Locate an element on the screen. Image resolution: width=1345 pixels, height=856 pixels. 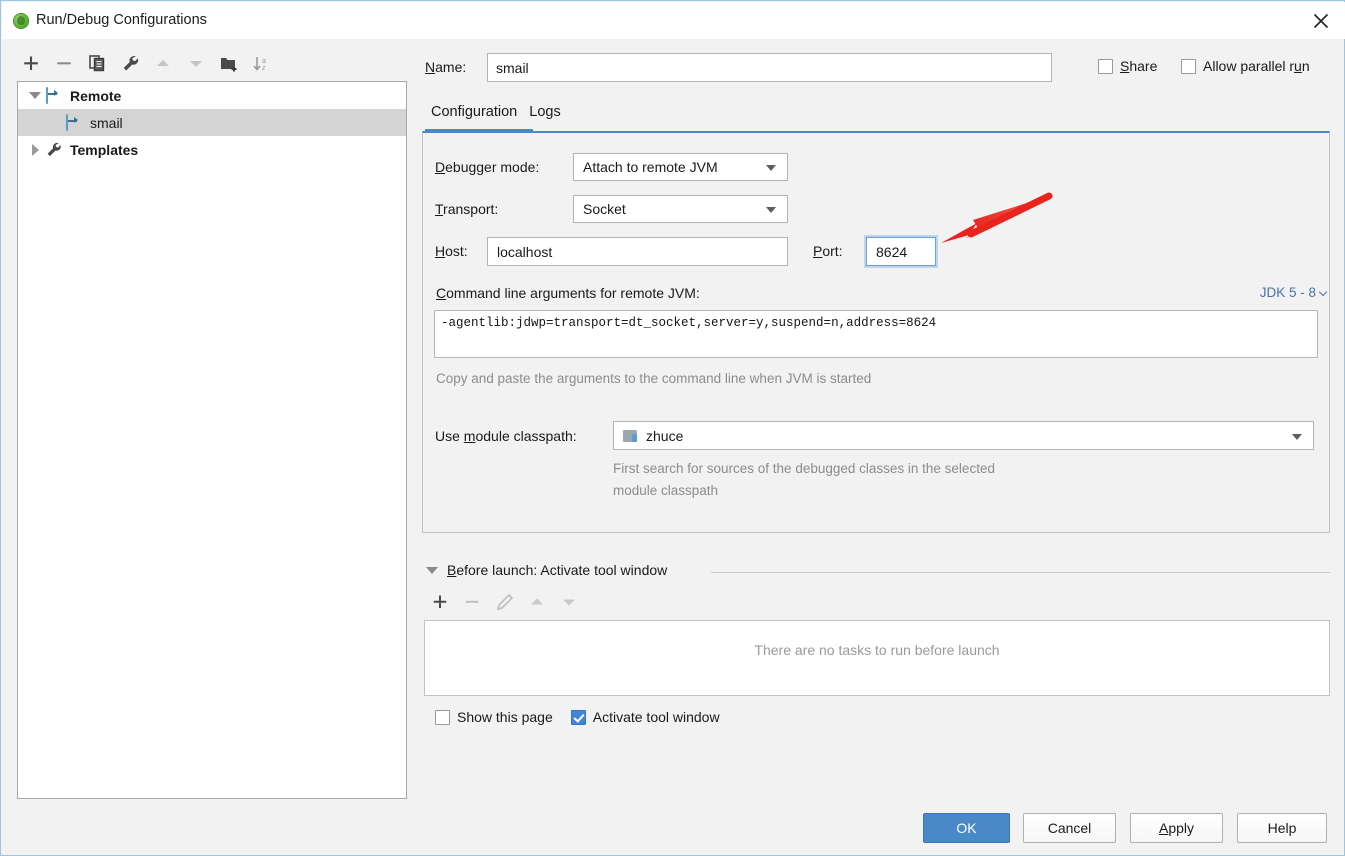
module-classpath-value: zhuce is located at coordinates (665, 435).